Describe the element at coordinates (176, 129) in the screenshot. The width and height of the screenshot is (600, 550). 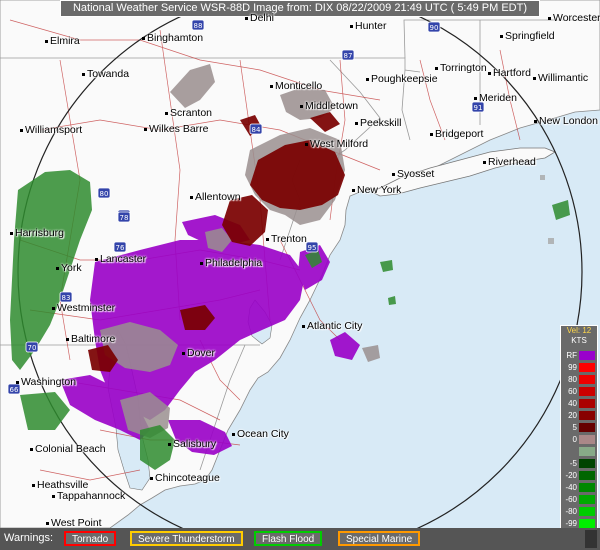
I see `city-label: Wilkes Barre` at that location.